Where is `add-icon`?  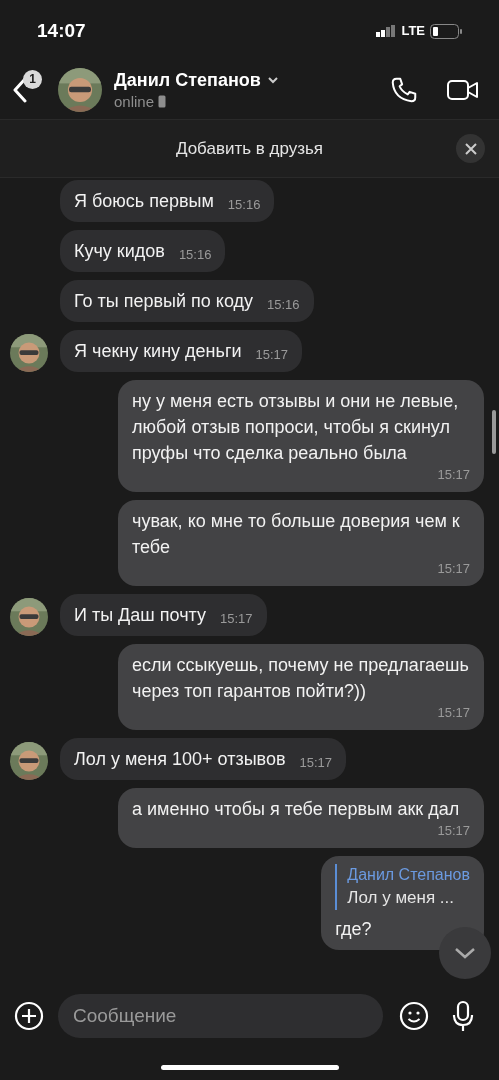 add-icon is located at coordinates (29, 1016).